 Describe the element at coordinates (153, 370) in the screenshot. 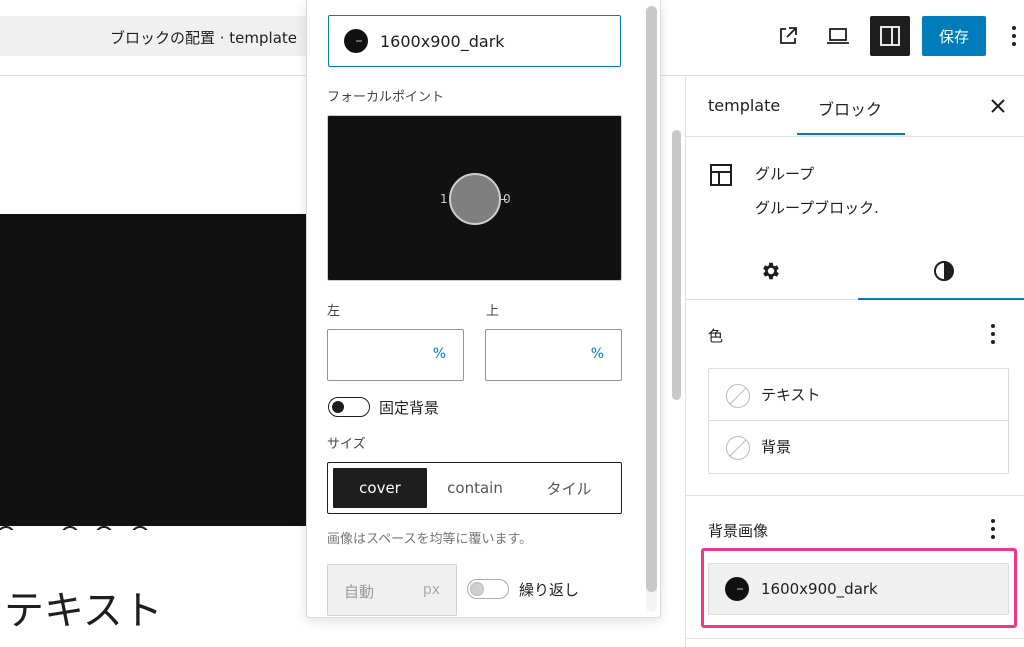

I see `cover-block-dark-area` at that location.